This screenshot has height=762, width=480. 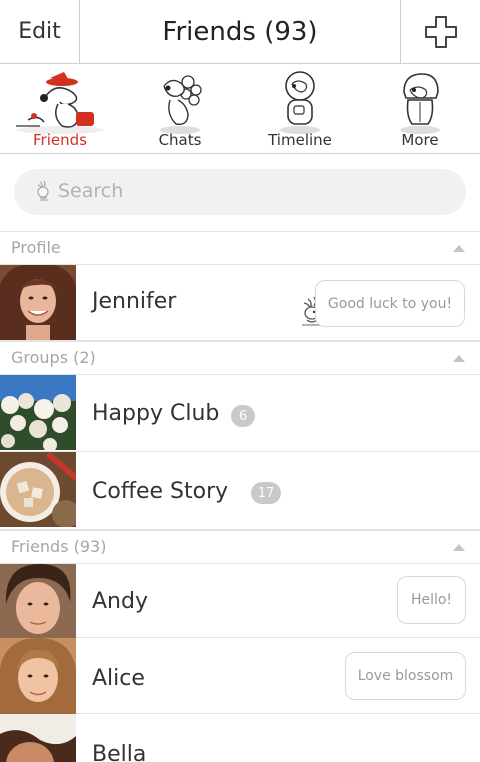 What do you see at coordinates (60, 103) in the screenshot?
I see `snoopy-hat-icon` at bounding box center [60, 103].